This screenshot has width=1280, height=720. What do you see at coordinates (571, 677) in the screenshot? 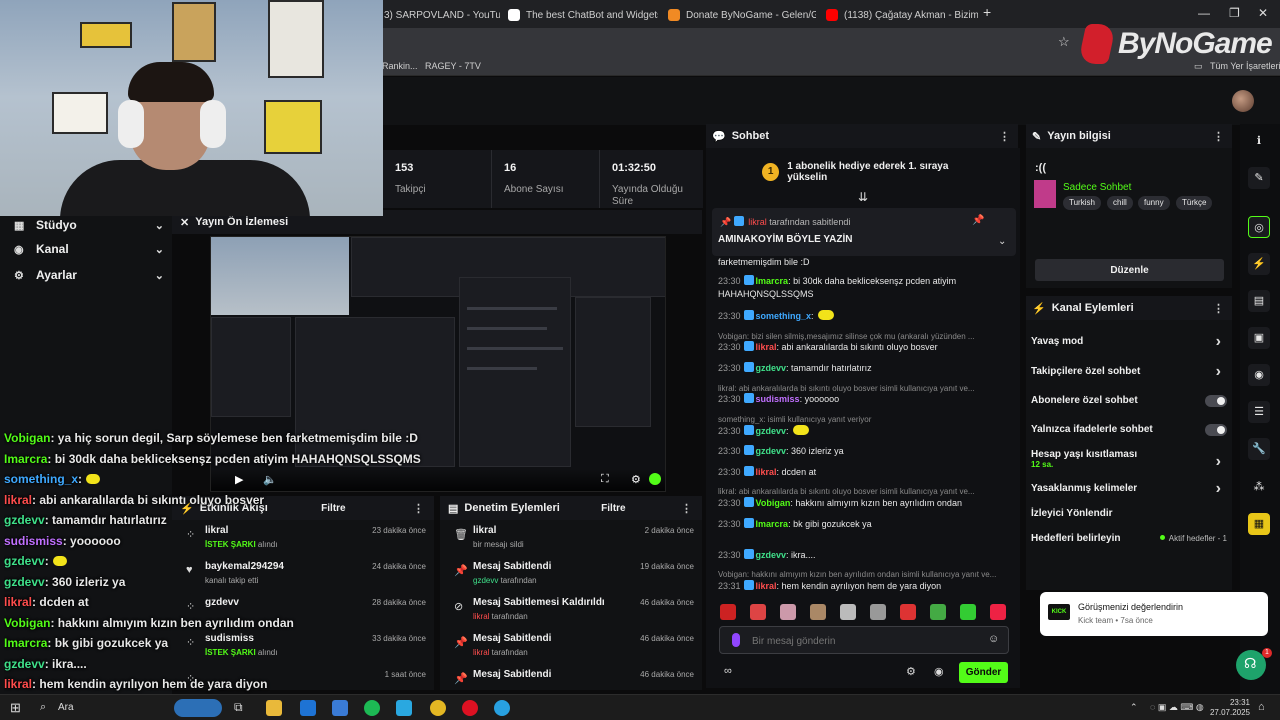
I see `moderation-item: 📌 Mesaj Sabitlendi 46 dakika önce` at bounding box center [571, 677].